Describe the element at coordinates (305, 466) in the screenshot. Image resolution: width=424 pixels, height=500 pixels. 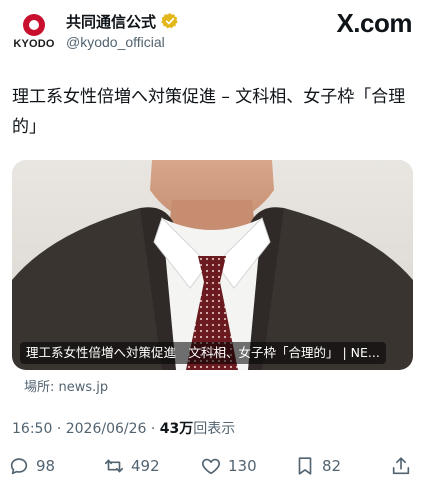
I see `bookmark-icon` at that location.